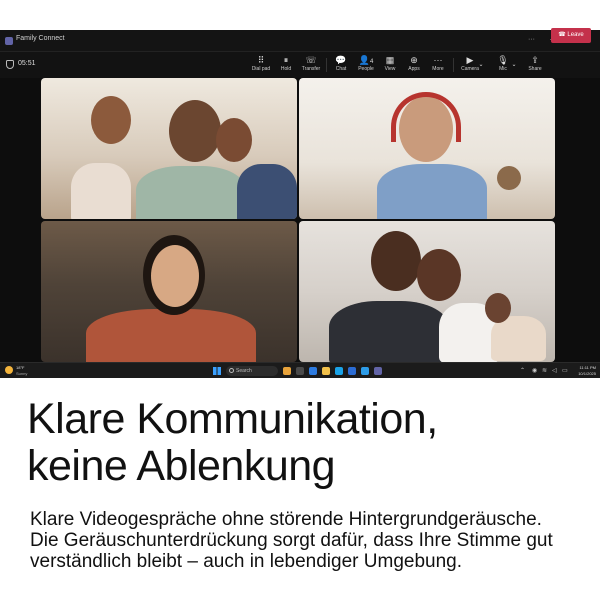 This screenshot has width=600, height=600. What do you see at coordinates (498, 308) in the screenshot?
I see `baby-face` at bounding box center [498, 308].